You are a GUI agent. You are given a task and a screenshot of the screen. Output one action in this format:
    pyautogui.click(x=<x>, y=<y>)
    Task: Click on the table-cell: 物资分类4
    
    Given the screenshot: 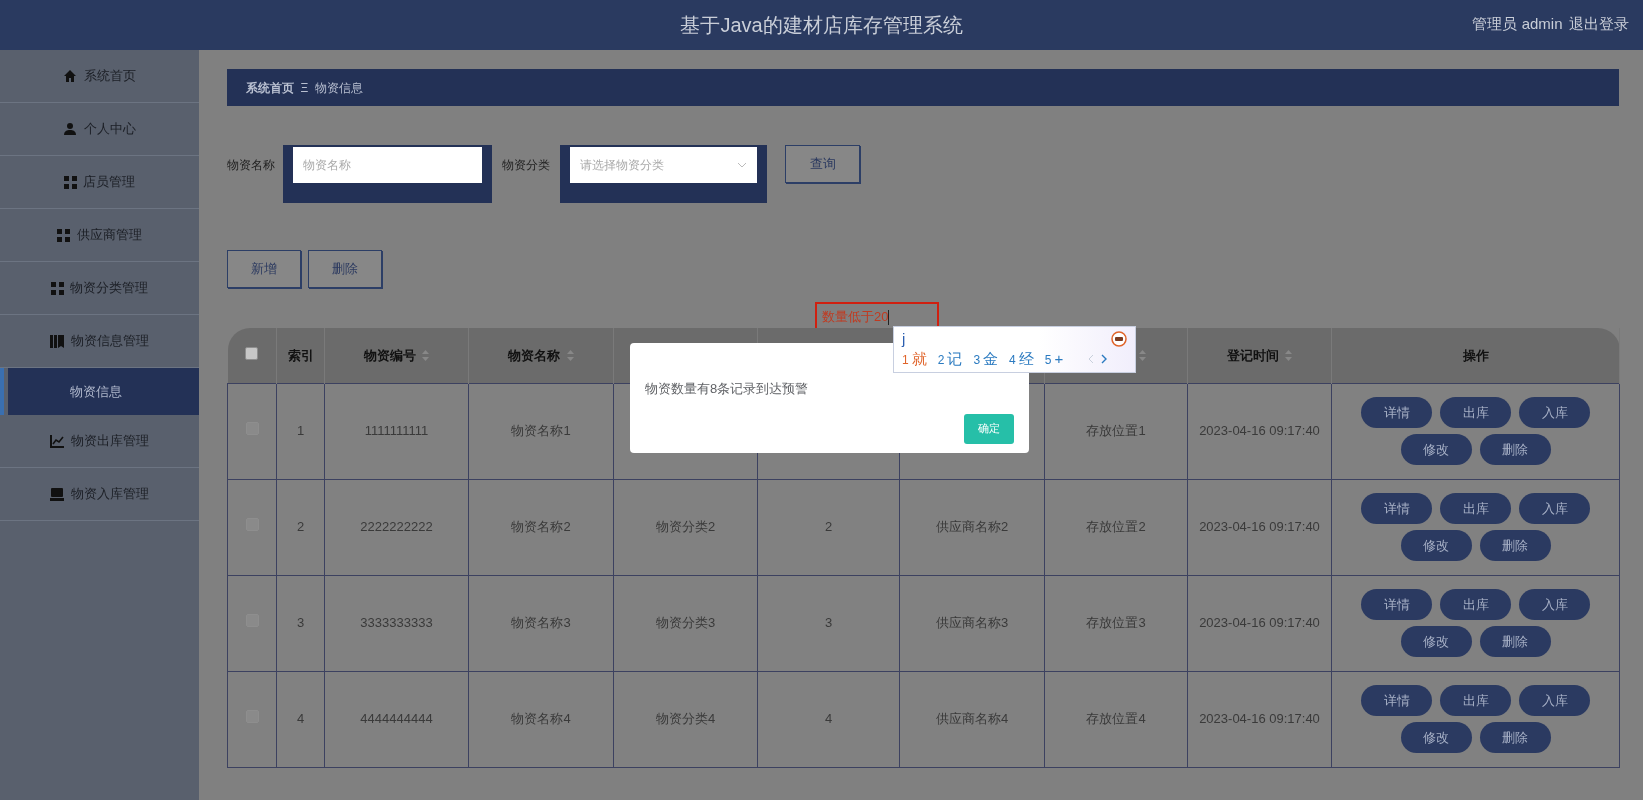 What is the action you would take?
    pyautogui.click(x=685, y=719)
    